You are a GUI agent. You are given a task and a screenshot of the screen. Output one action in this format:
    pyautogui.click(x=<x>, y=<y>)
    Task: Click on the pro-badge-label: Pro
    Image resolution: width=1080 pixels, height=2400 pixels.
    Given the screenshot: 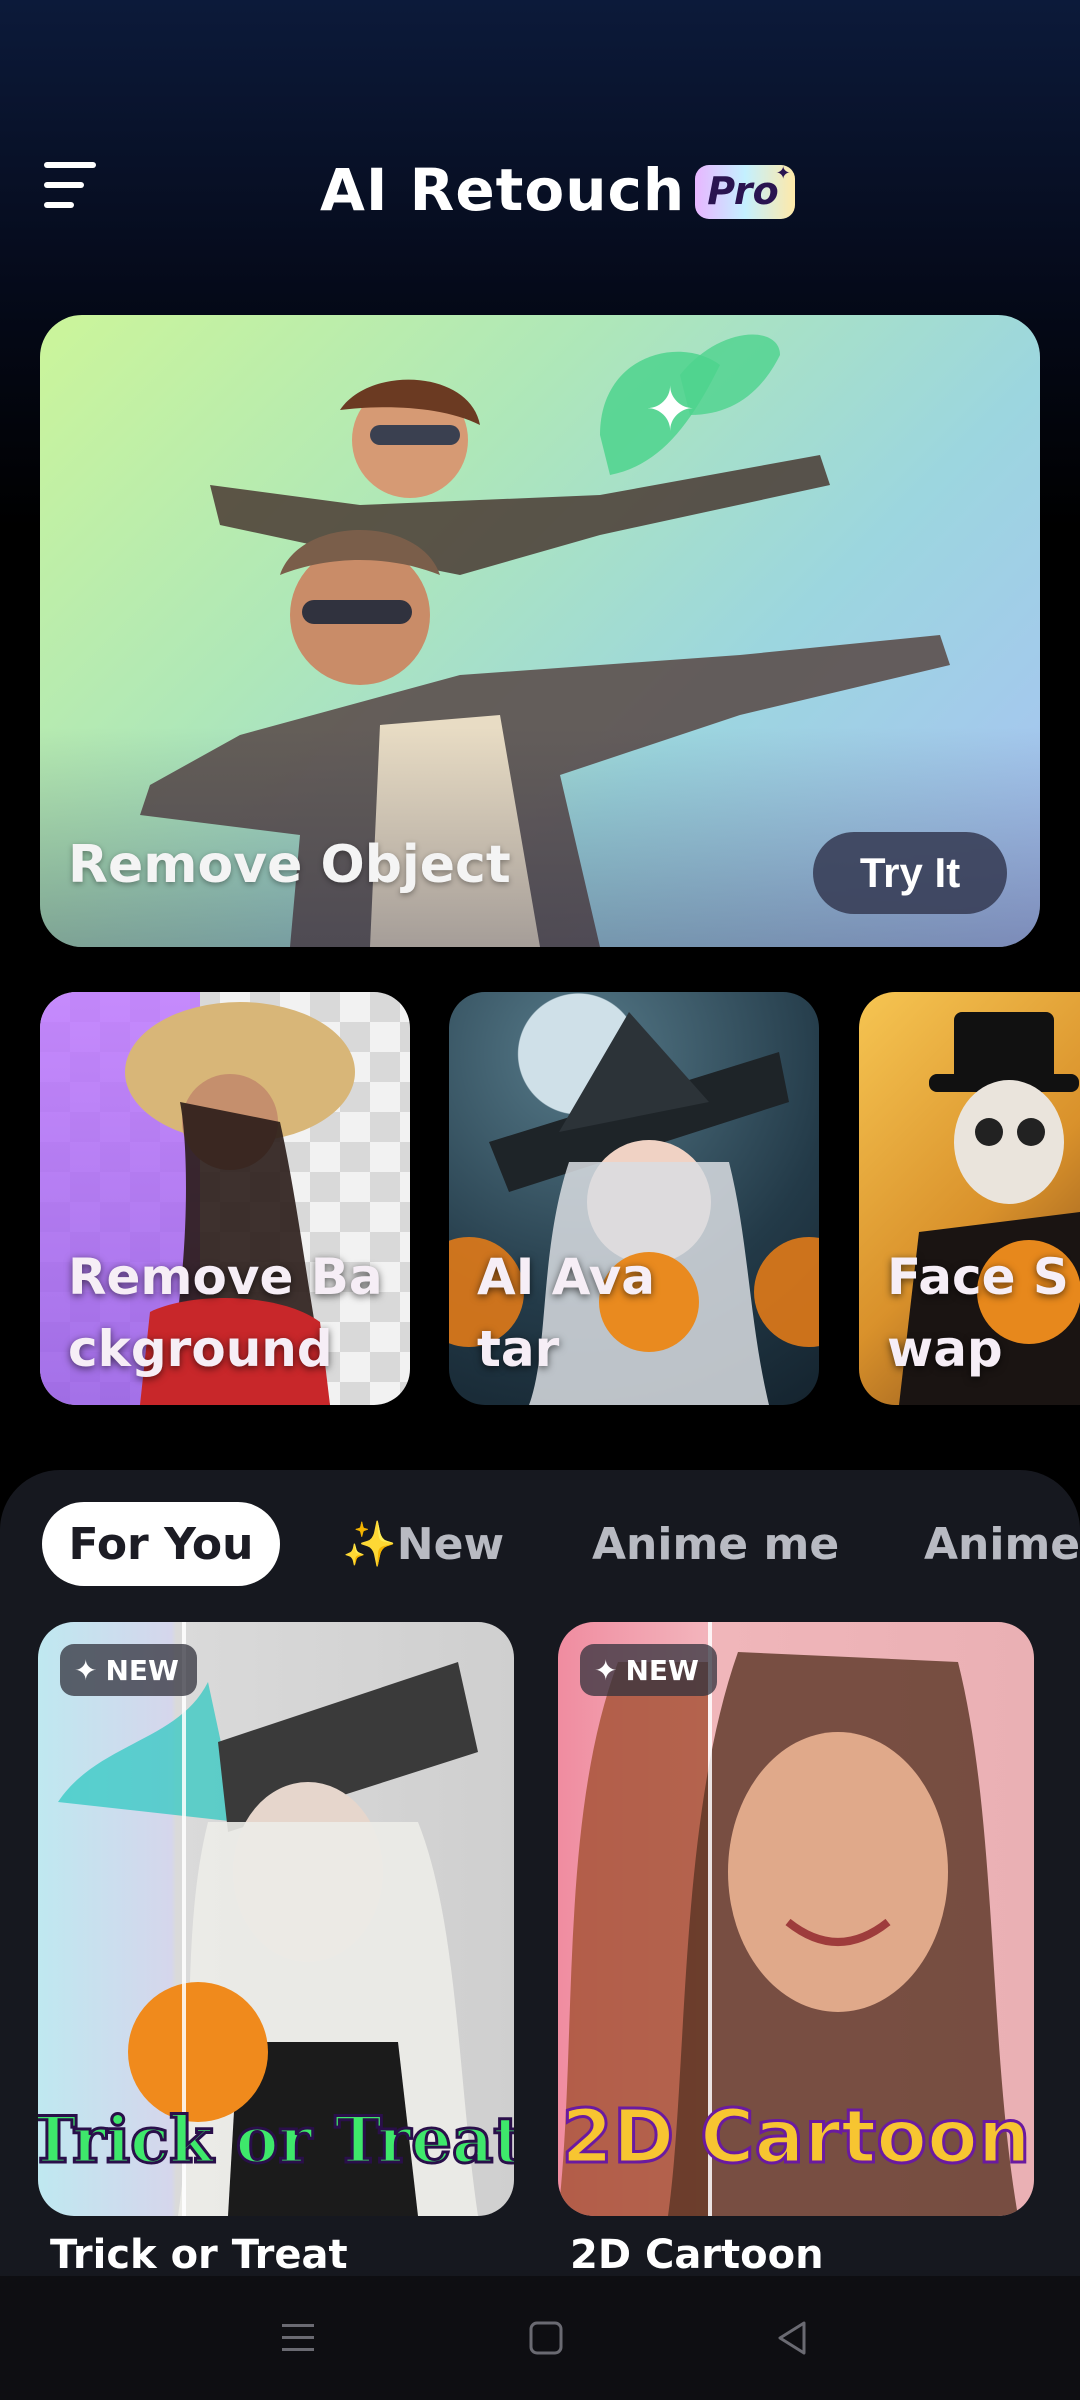 What is the action you would take?
    pyautogui.click(x=743, y=191)
    